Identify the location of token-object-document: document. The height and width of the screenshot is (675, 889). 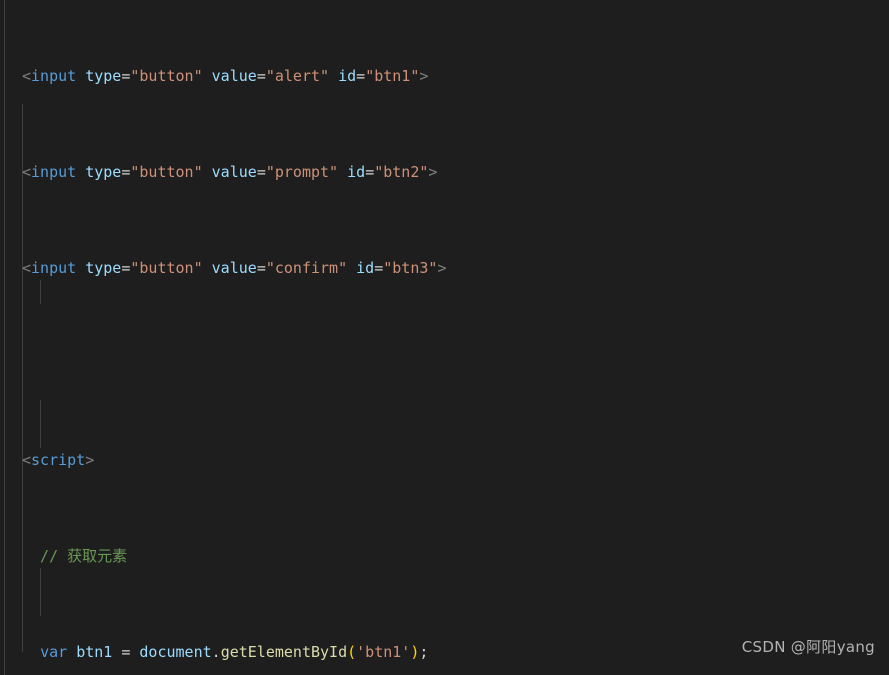
(175, 652).